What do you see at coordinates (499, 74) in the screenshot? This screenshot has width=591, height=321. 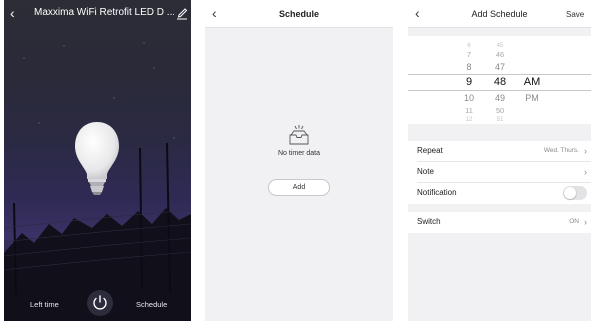 I see `picker-selection-top-line` at bounding box center [499, 74].